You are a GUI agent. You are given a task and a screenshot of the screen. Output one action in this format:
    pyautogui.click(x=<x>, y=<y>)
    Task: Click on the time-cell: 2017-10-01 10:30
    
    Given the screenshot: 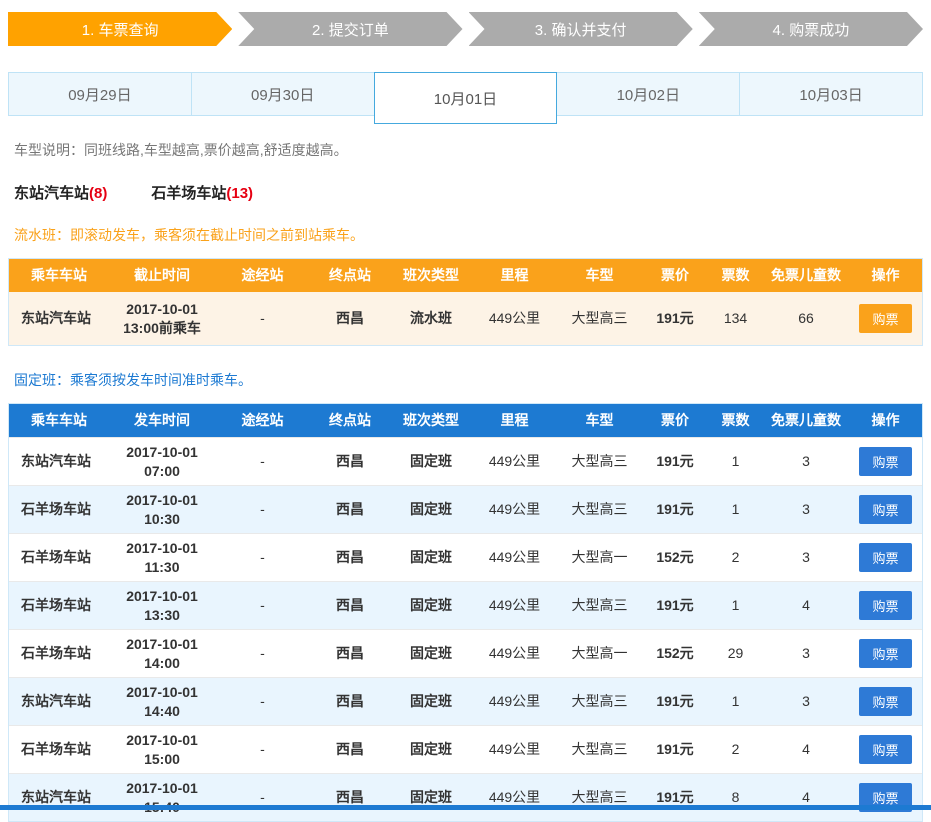 What is the action you would take?
    pyautogui.click(x=162, y=509)
    